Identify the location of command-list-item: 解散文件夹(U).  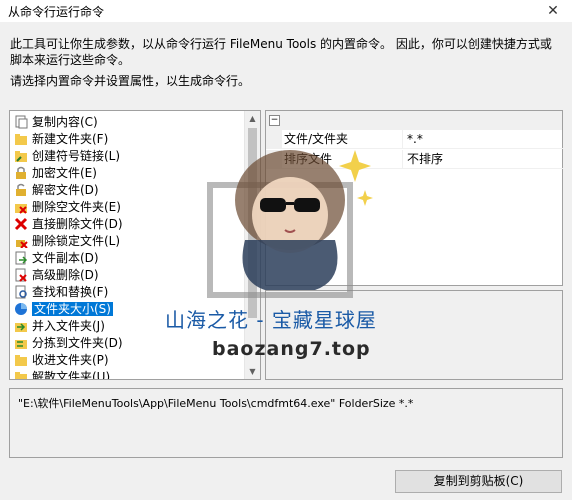
(128, 374).